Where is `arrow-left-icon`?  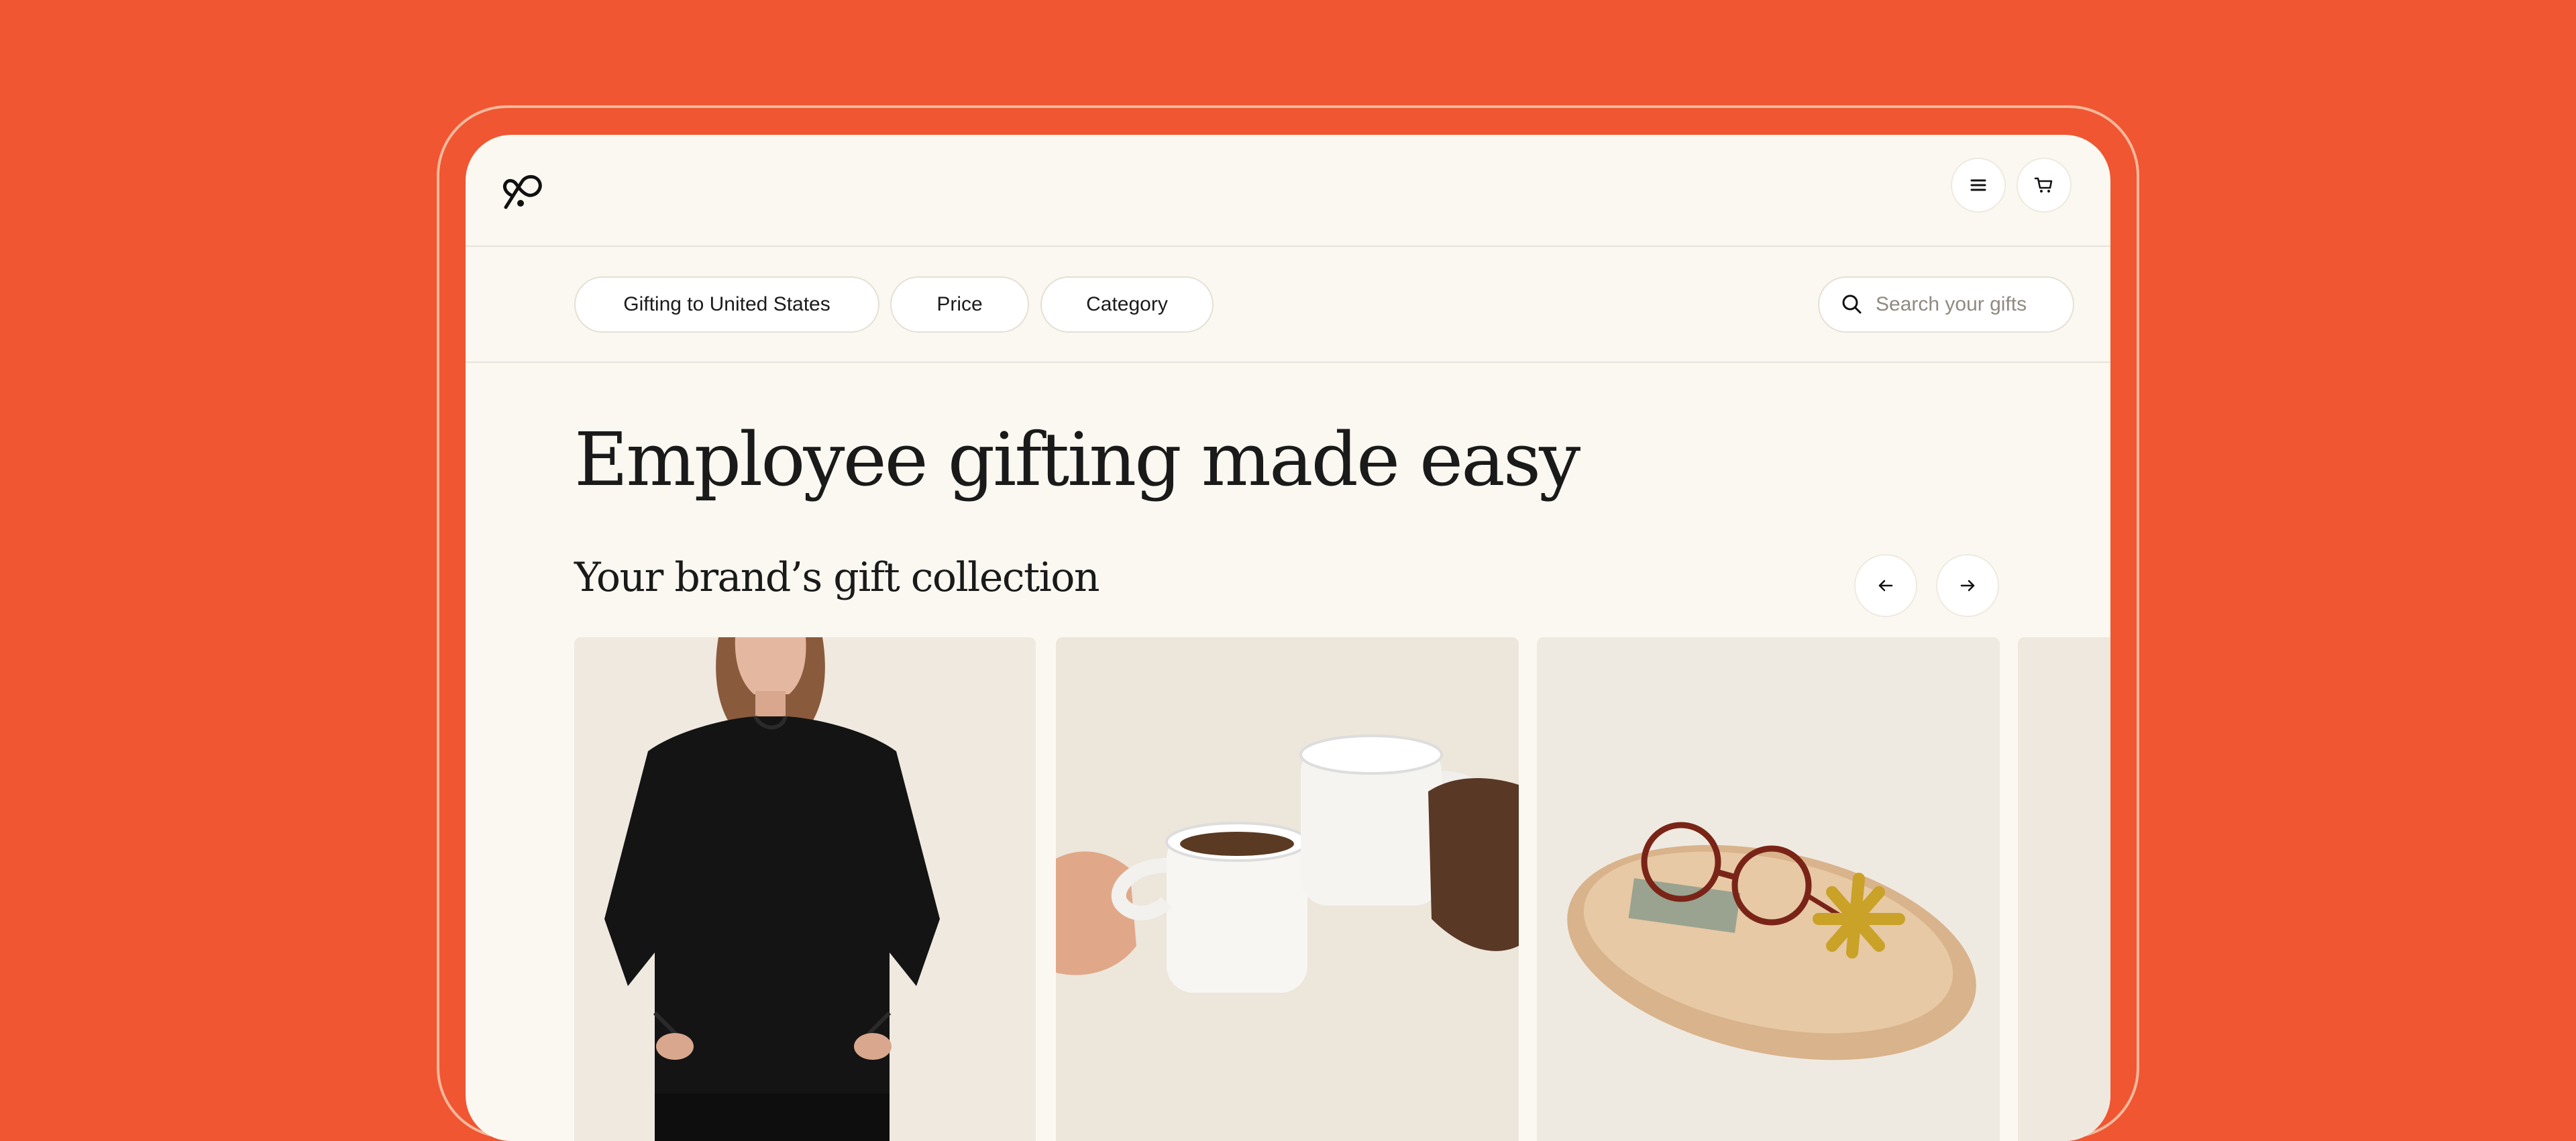 arrow-left-icon is located at coordinates (1885, 586).